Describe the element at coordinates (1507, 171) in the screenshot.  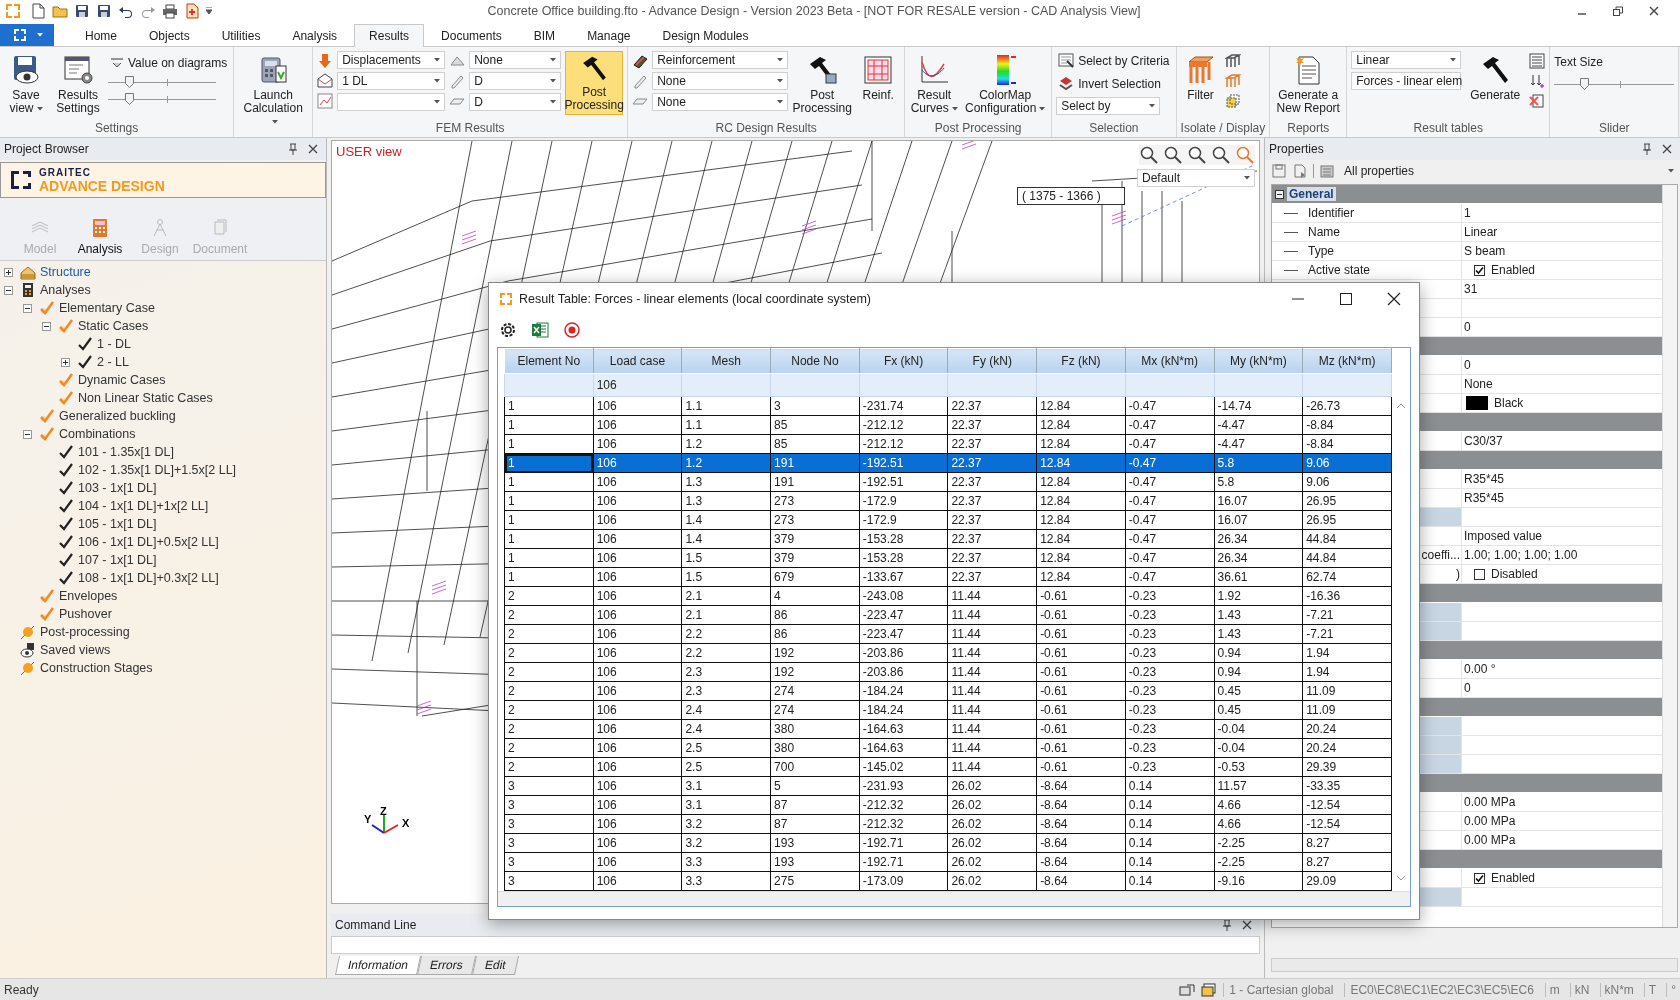
I see `properties-filter-dropdown: All properties` at that location.